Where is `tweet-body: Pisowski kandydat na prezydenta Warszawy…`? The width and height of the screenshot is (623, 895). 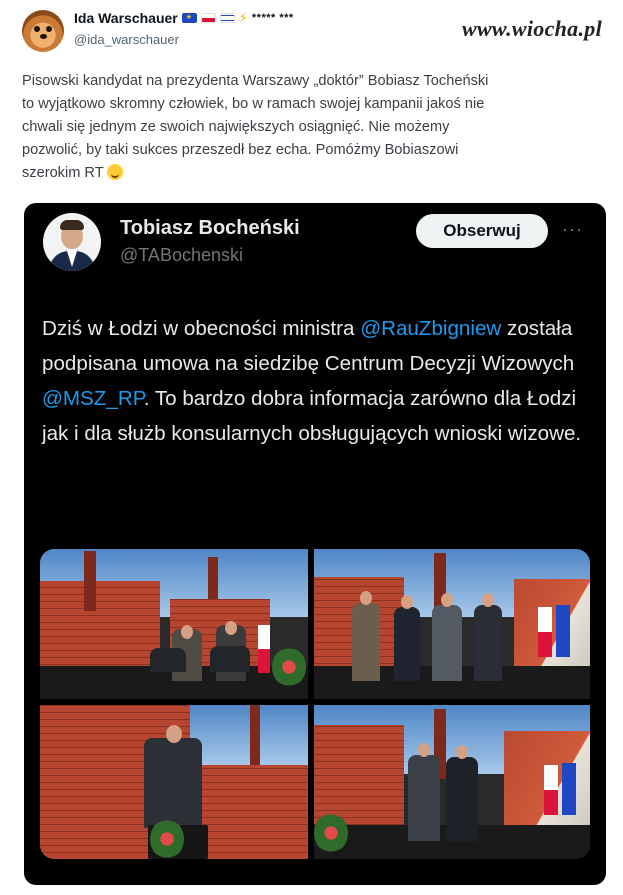 tweet-body: Pisowski kandydat na prezydenta Warszawy… is located at coordinates (255, 127).